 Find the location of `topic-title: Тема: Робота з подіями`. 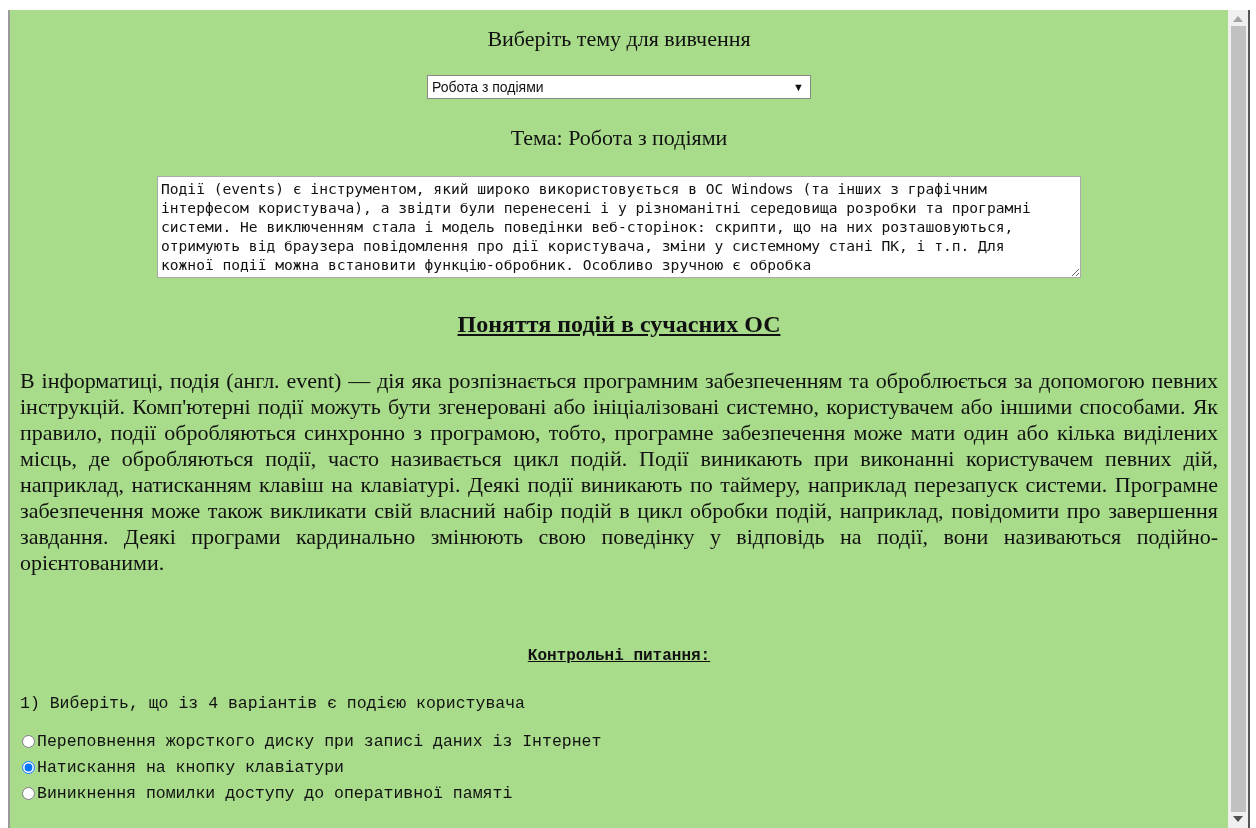

topic-title: Тема: Робота з подіями is located at coordinates (619, 138).